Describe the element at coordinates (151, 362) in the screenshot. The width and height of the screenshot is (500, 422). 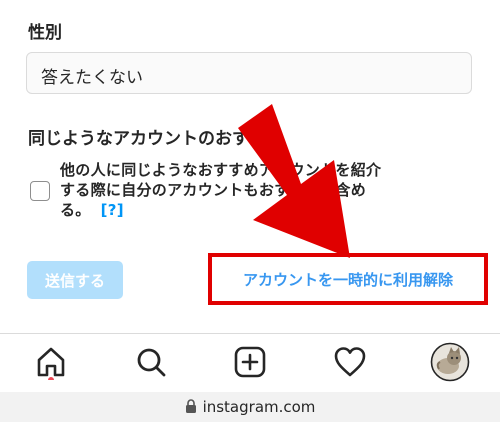
I see `search-icon` at that location.